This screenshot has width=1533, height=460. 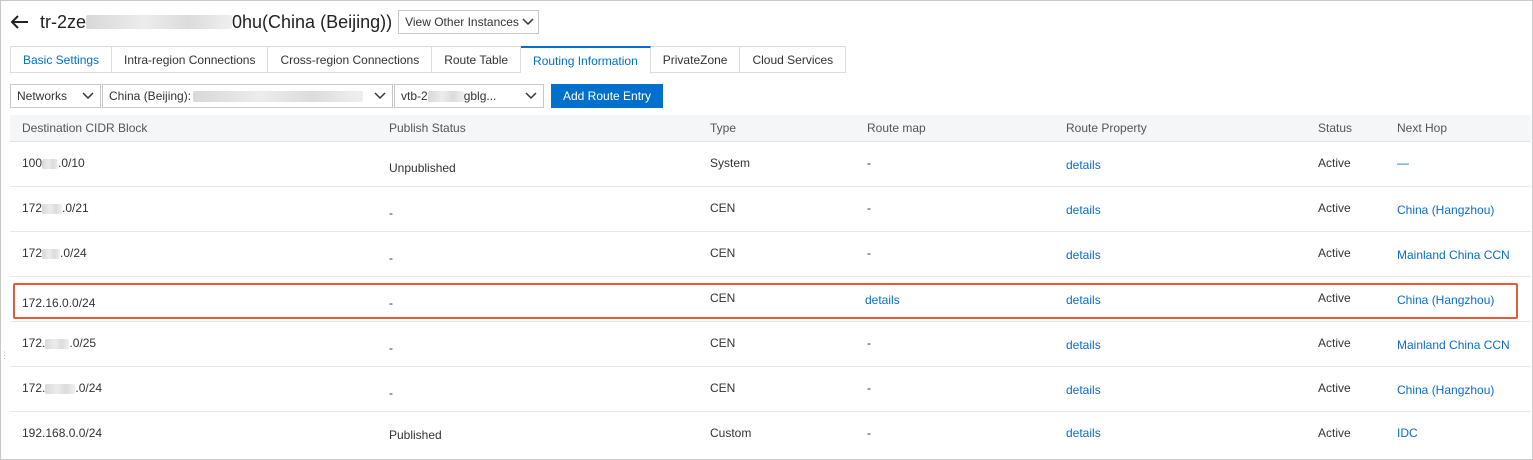 What do you see at coordinates (59, 343) in the screenshot?
I see `cidr-cell: 172. .0/25` at bounding box center [59, 343].